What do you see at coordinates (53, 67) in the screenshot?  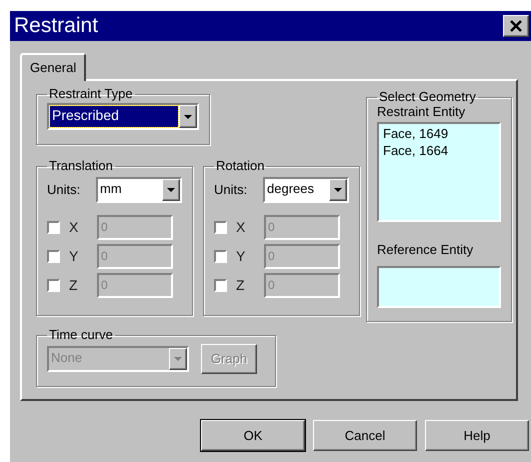 I see `tab: General` at bounding box center [53, 67].